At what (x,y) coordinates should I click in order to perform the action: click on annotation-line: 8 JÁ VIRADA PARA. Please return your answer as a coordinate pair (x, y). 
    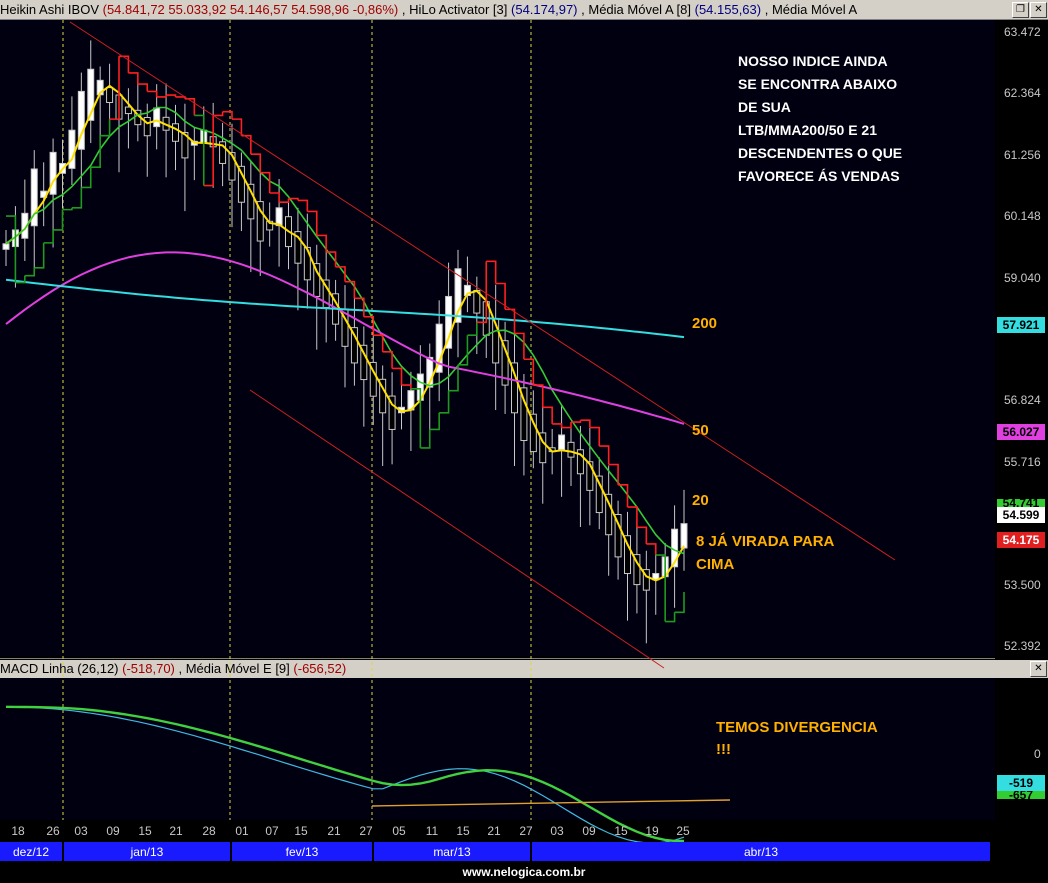
    Looking at the image, I should click on (765, 541).